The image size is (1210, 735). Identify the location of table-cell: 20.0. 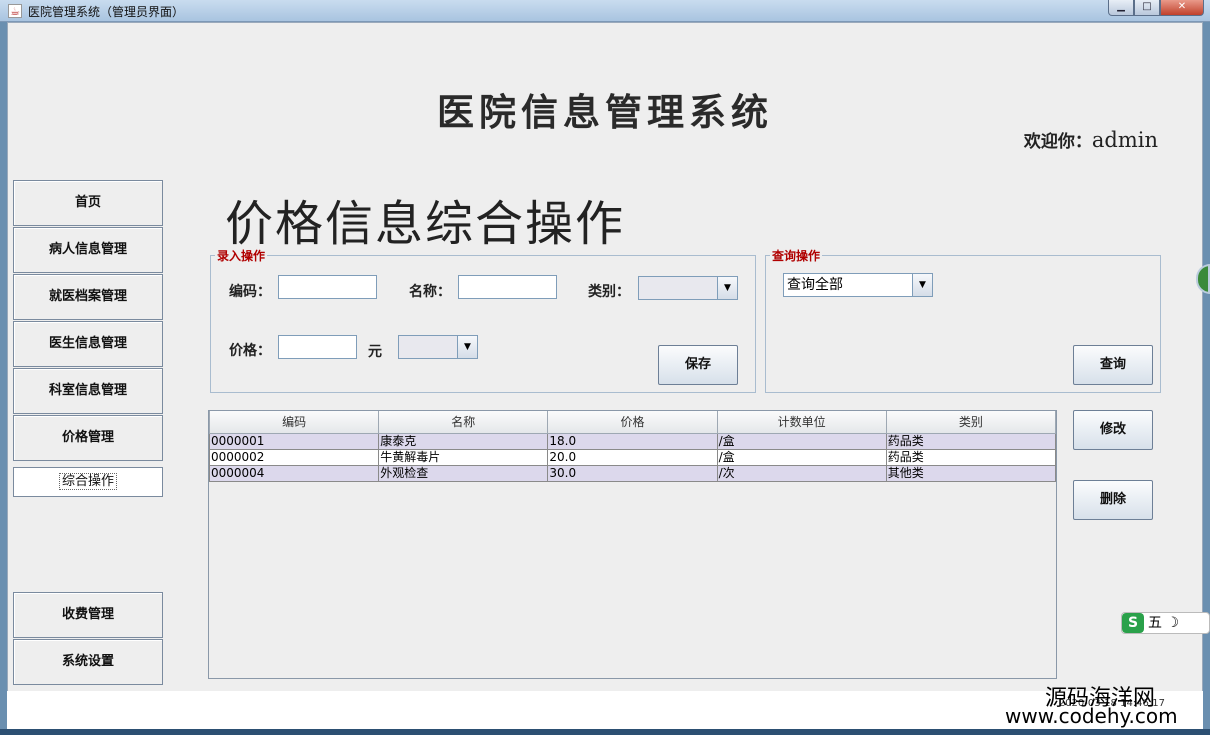
(632, 457).